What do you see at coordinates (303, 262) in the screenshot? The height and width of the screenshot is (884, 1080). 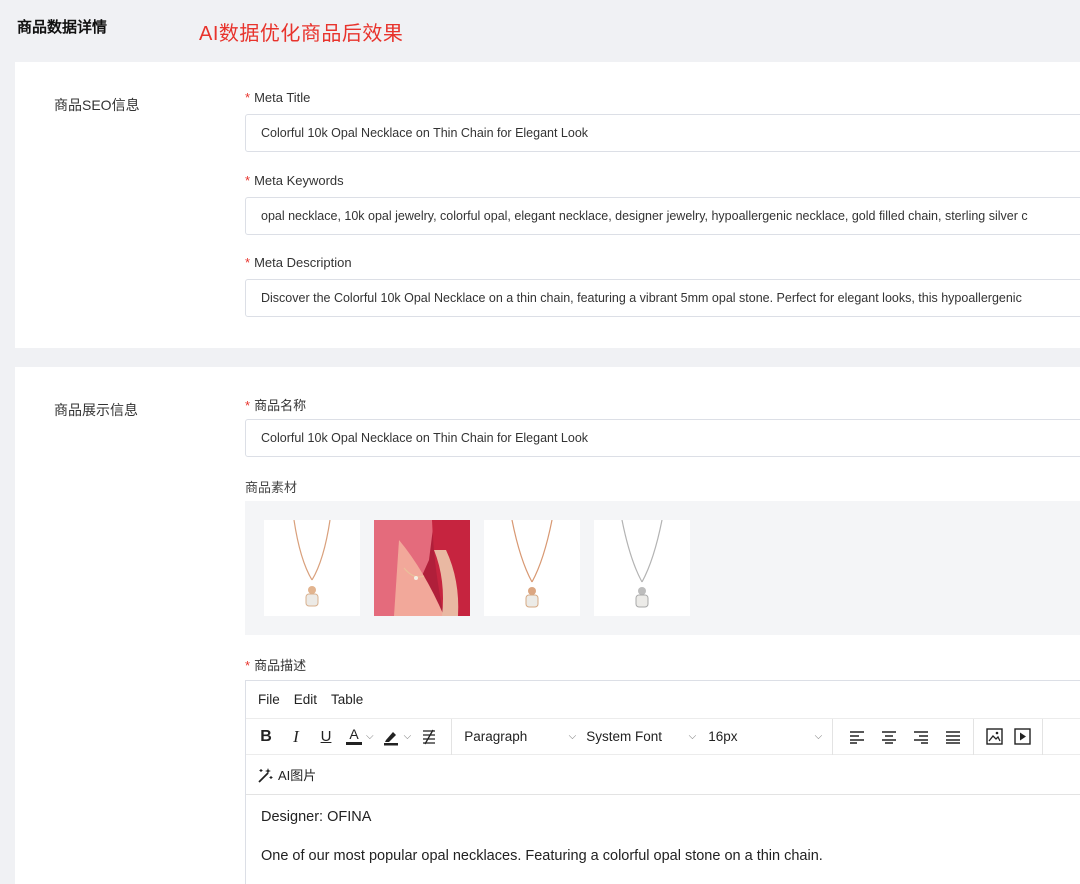 I see `meta-description-label-text: Meta Description` at bounding box center [303, 262].